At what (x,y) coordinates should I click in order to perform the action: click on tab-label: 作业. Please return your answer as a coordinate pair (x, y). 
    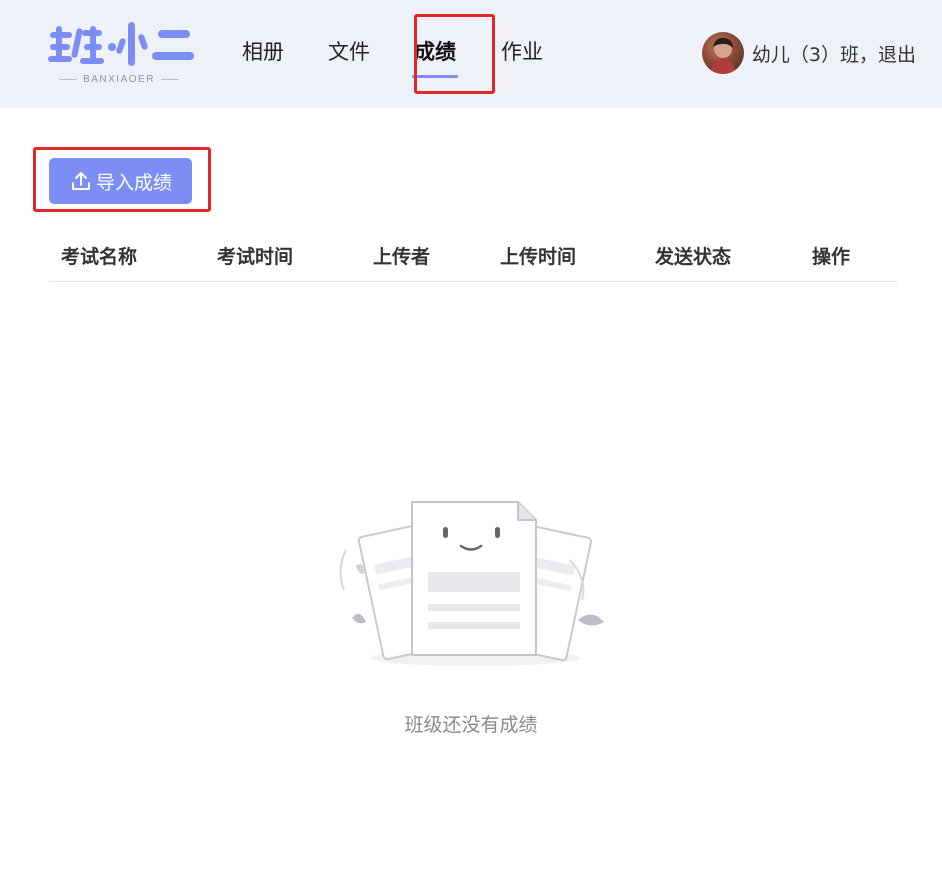
    Looking at the image, I should click on (522, 52).